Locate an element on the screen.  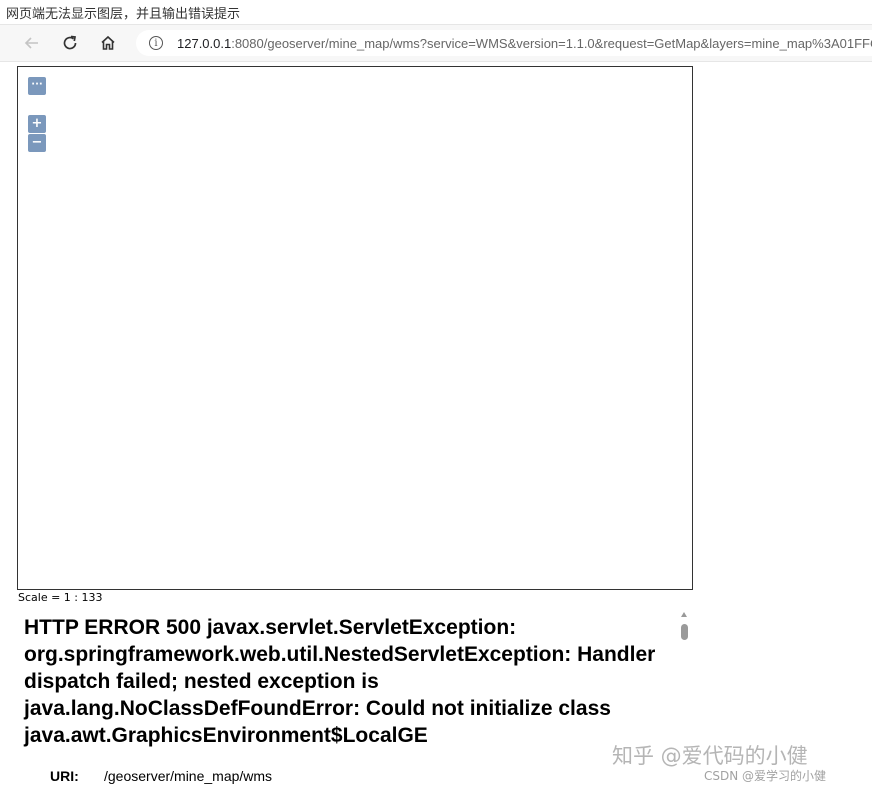
back-arrow-icon is located at coordinates (31, 43).